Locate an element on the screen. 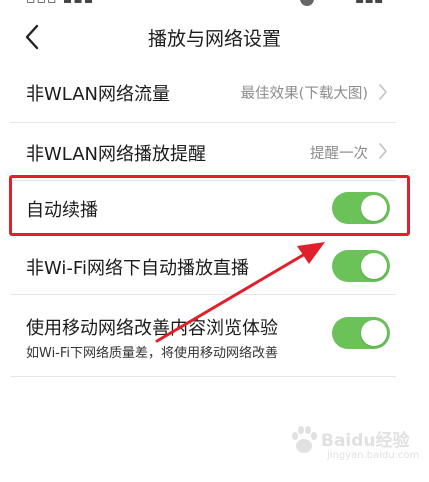 This screenshot has width=429, height=482. watermark-logo: Baidu经验 jingyan.baidu.com is located at coordinates (352, 445).